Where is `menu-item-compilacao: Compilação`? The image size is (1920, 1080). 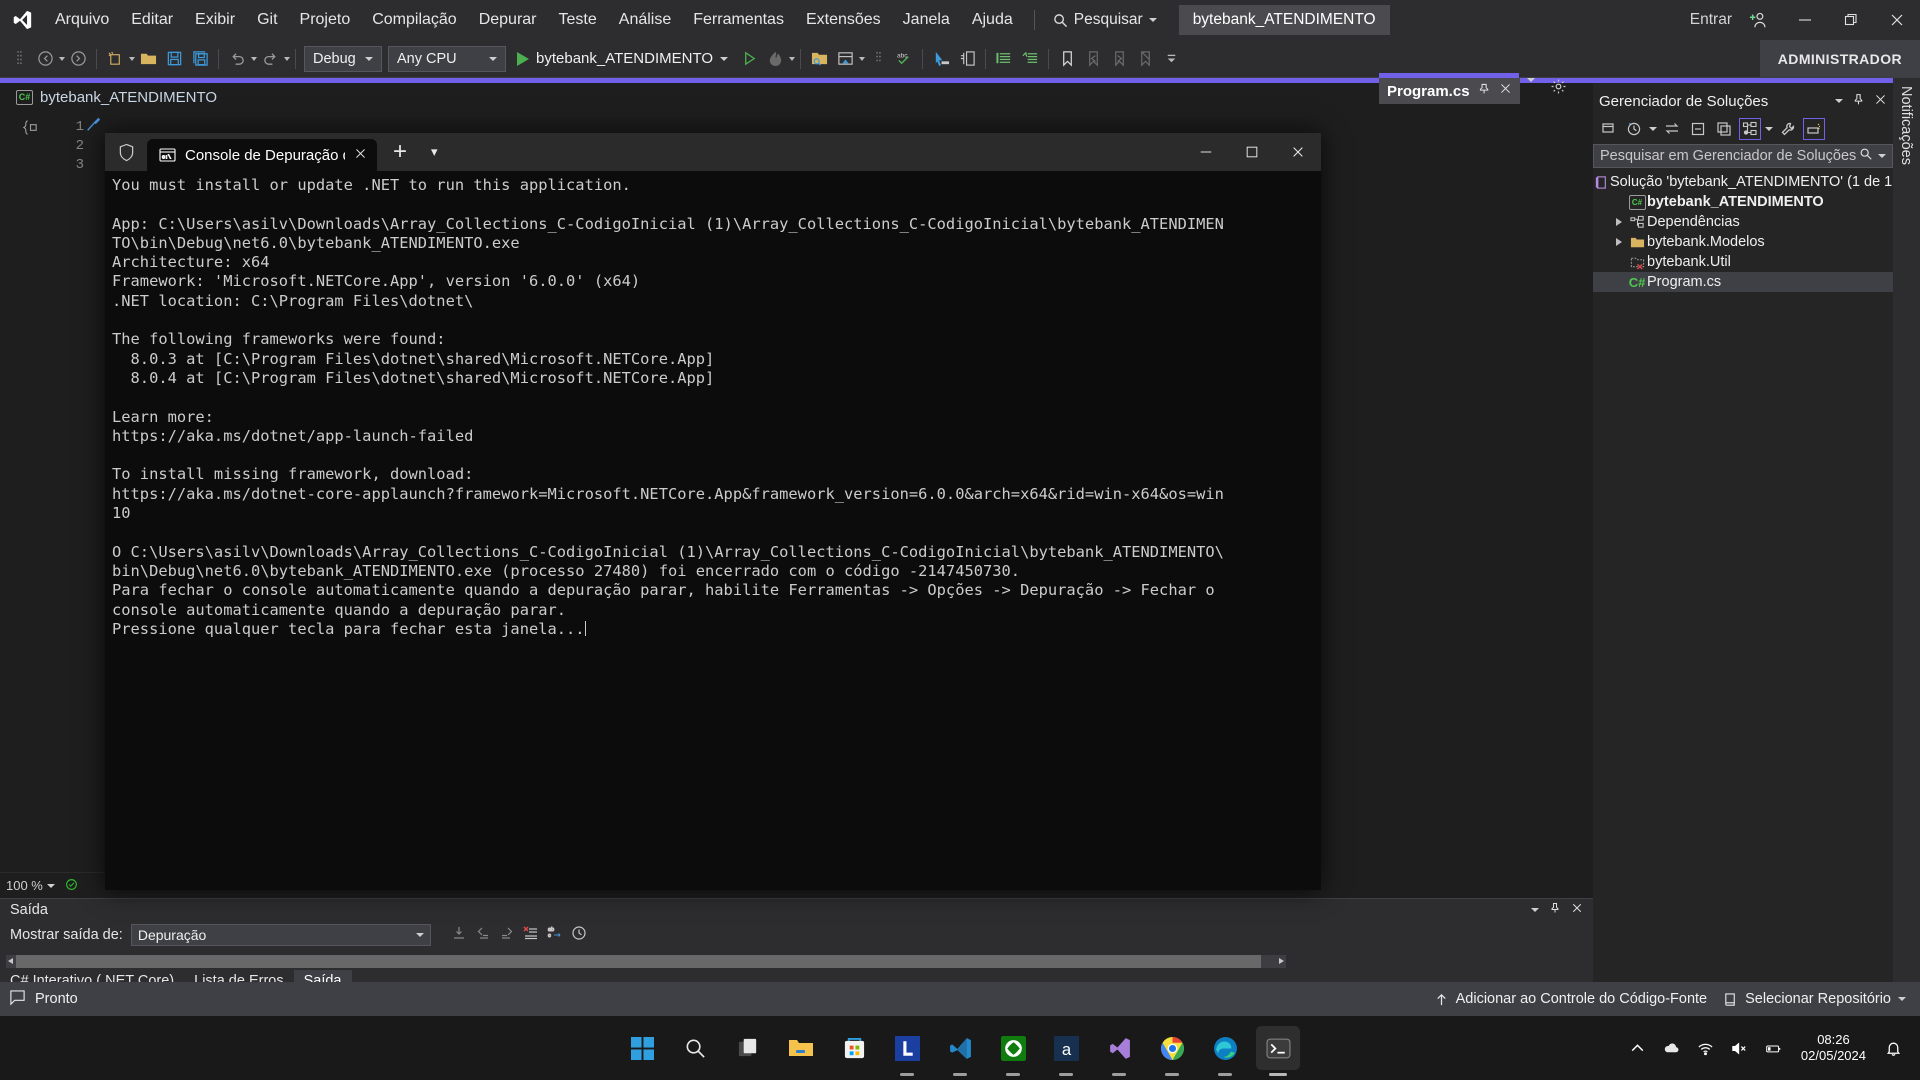 menu-item-compilacao: Compilação is located at coordinates (414, 20).